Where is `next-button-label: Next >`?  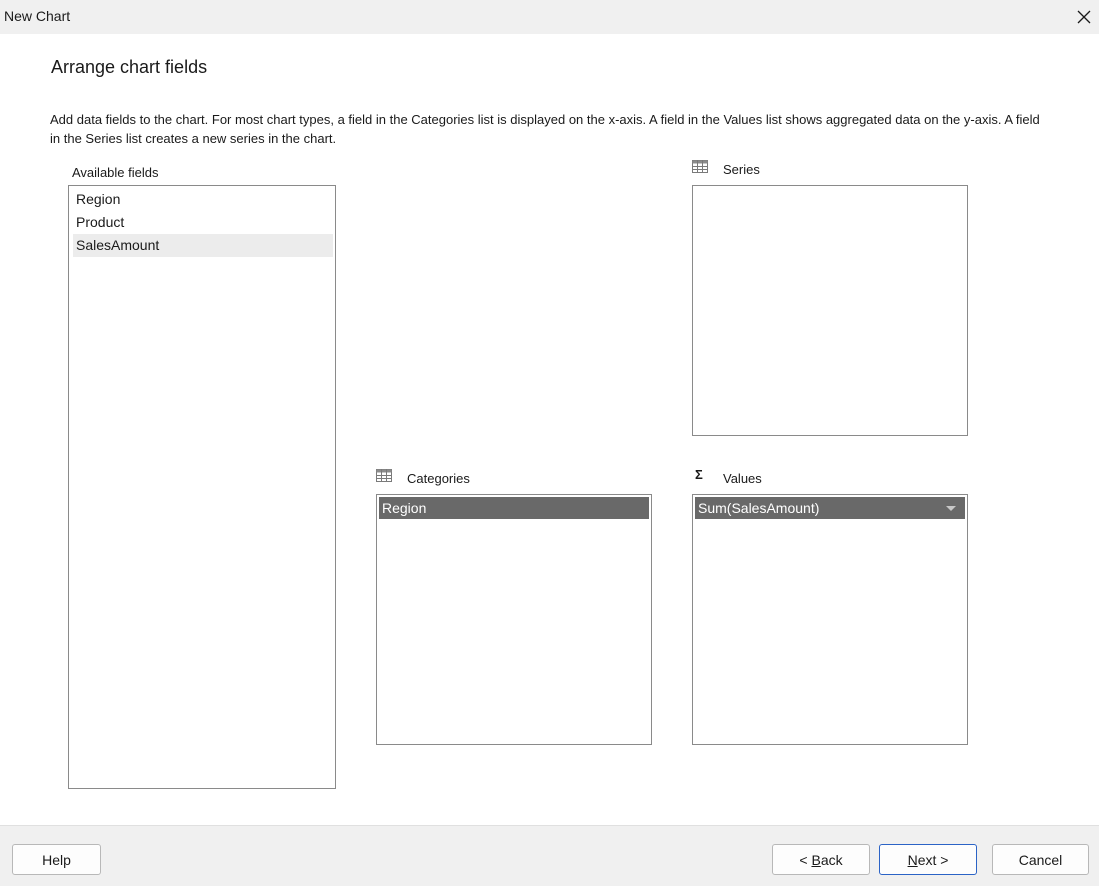
next-button-label: Next > is located at coordinates (928, 859).